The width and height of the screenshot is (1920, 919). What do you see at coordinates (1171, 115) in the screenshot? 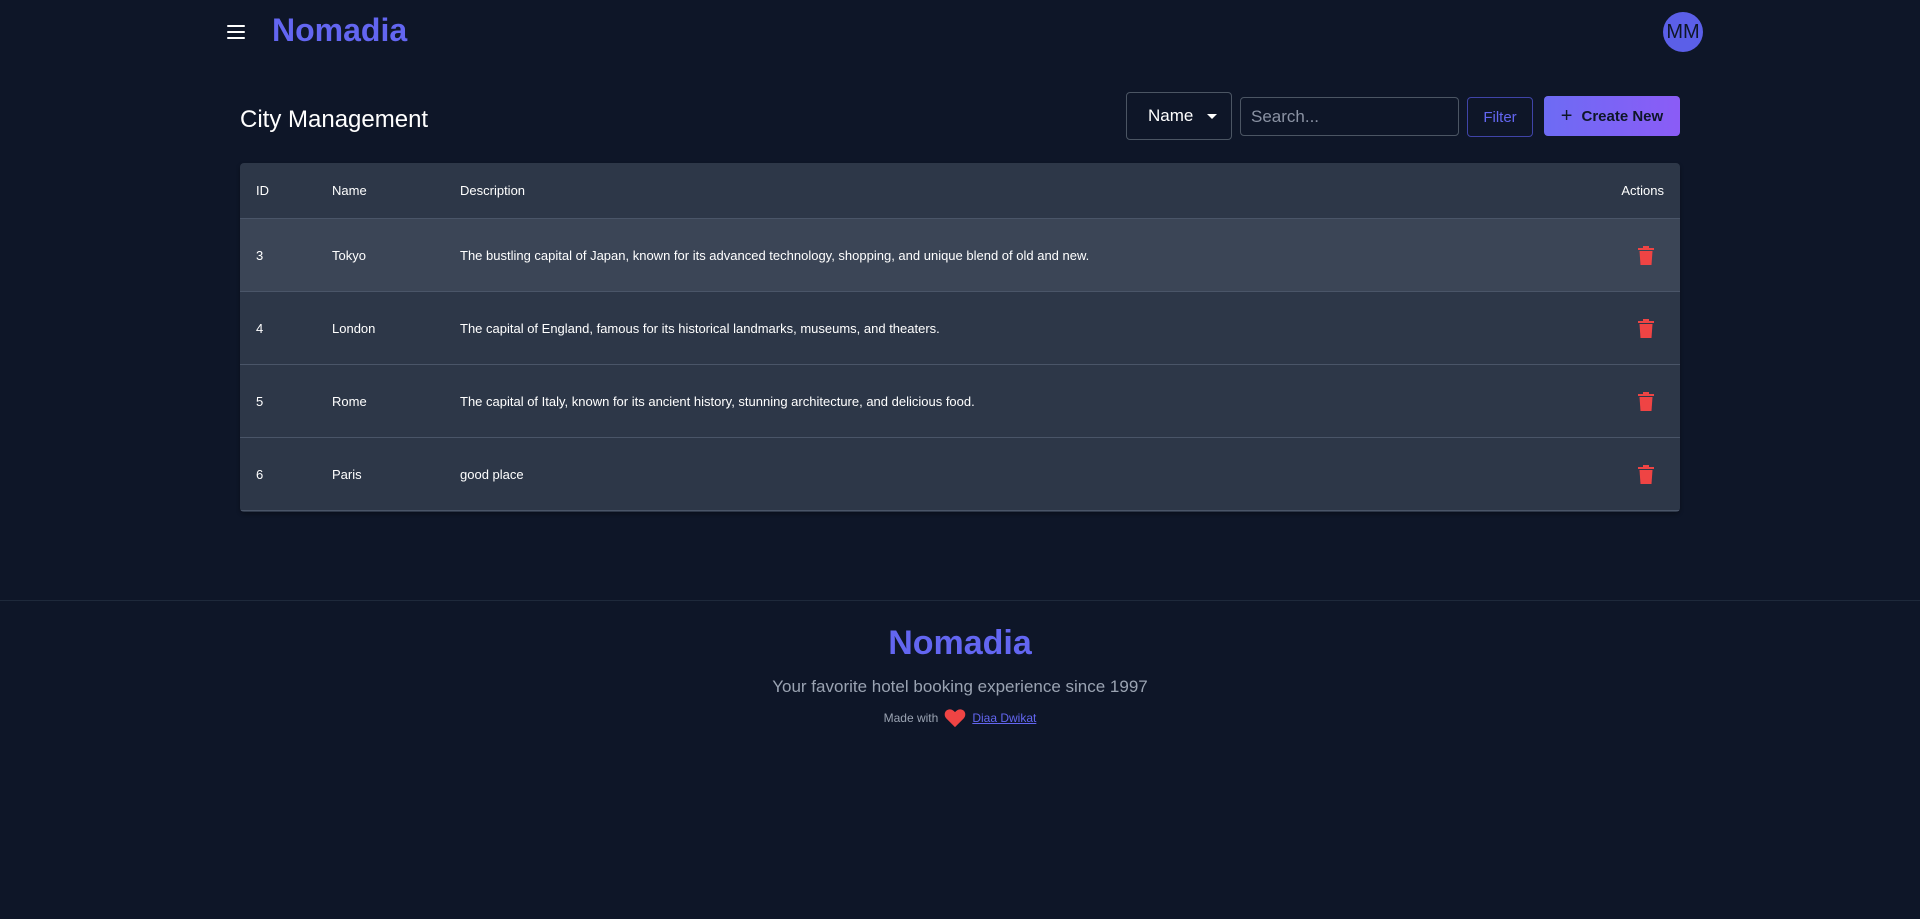
I see `sort-field-value: Name` at bounding box center [1171, 115].